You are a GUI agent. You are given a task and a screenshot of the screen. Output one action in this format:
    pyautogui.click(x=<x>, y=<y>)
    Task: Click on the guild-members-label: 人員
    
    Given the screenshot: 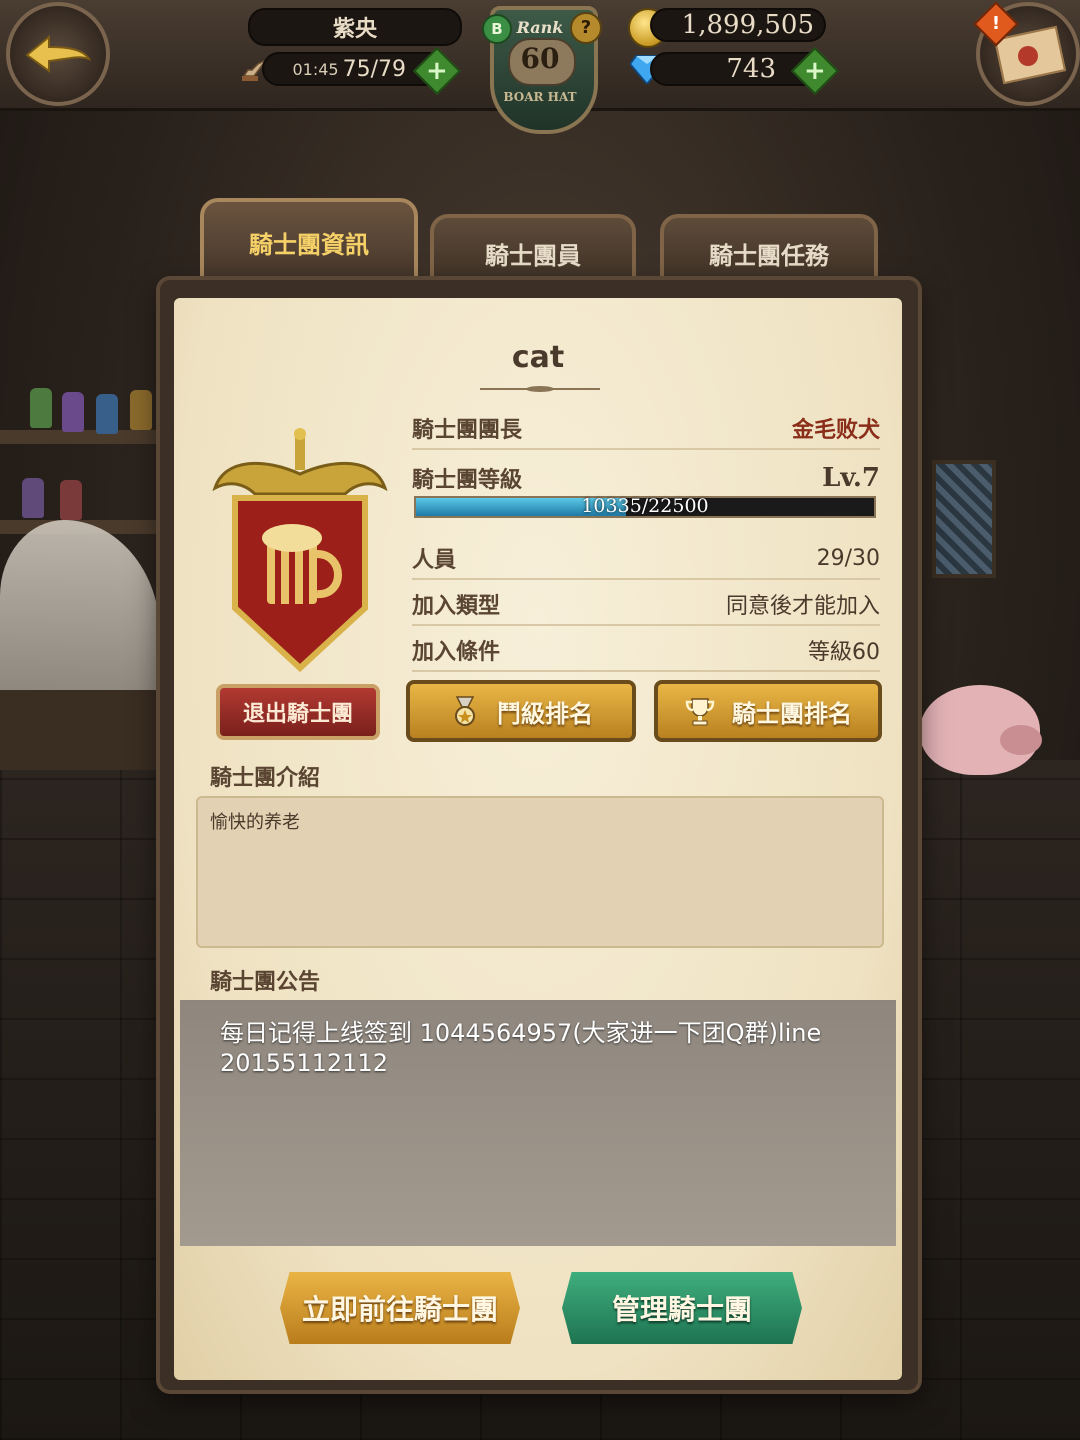 What is the action you would take?
    pyautogui.click(x=434, y=560)
    